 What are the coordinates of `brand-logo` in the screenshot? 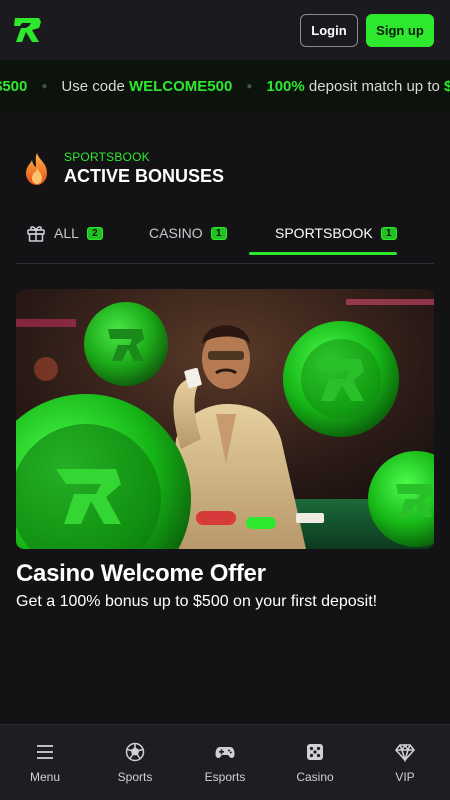 It's located at (28, 30).